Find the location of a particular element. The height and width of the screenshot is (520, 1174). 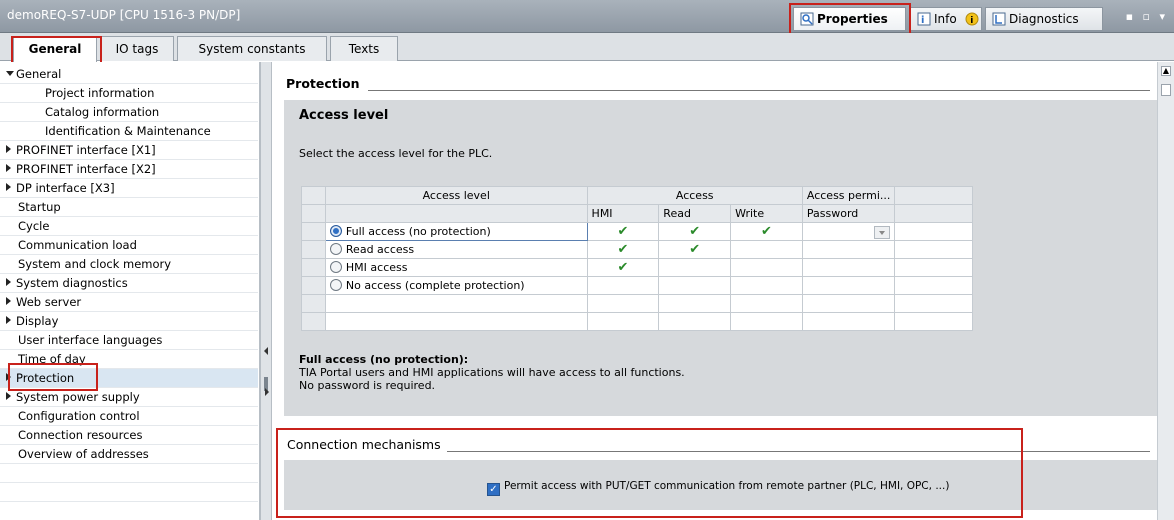

col-hmi: HMI is located at coordinates (623, 213).